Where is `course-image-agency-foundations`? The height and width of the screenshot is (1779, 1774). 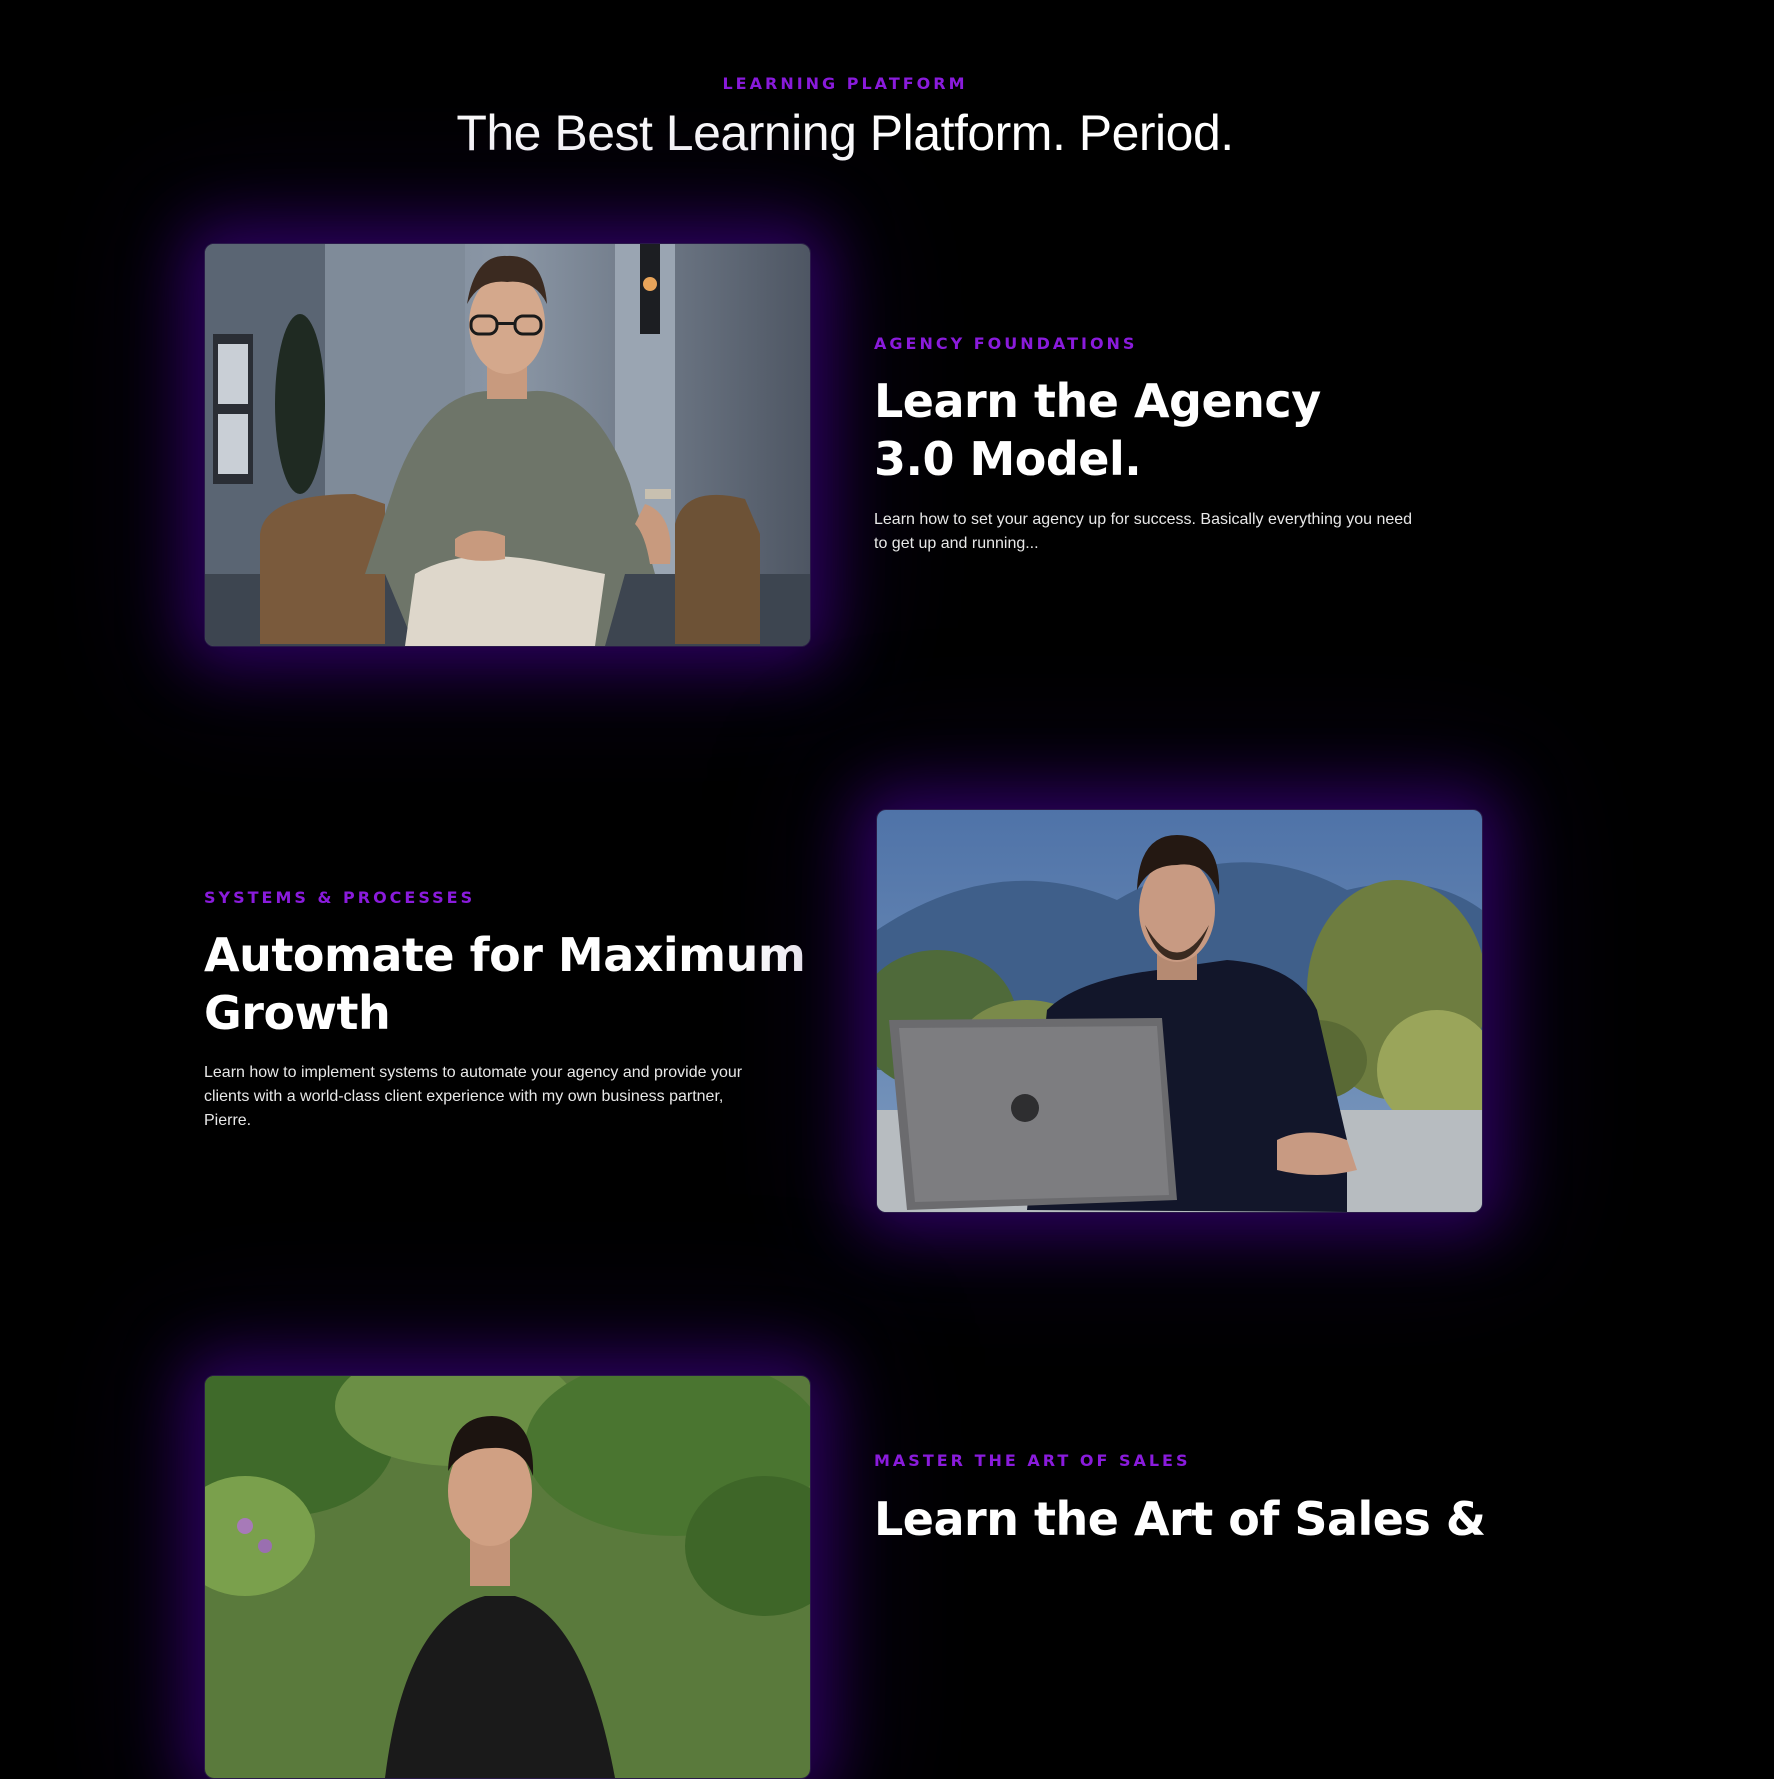 course-image-agency-foundations is located at coordinates (507, 445).